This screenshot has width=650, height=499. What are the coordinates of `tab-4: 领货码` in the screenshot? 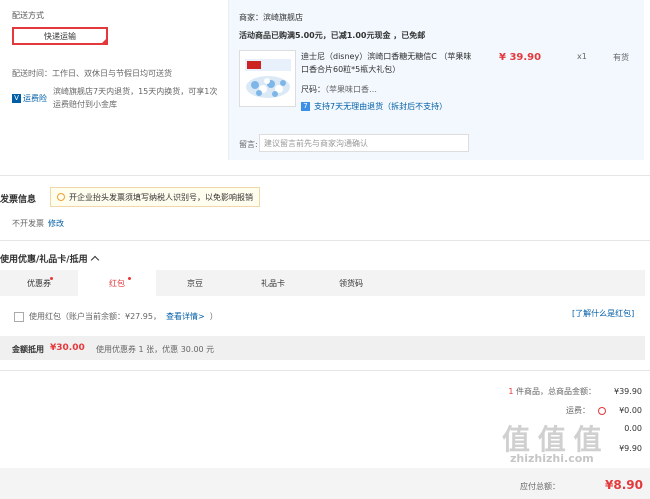 It's located at (351, 283).